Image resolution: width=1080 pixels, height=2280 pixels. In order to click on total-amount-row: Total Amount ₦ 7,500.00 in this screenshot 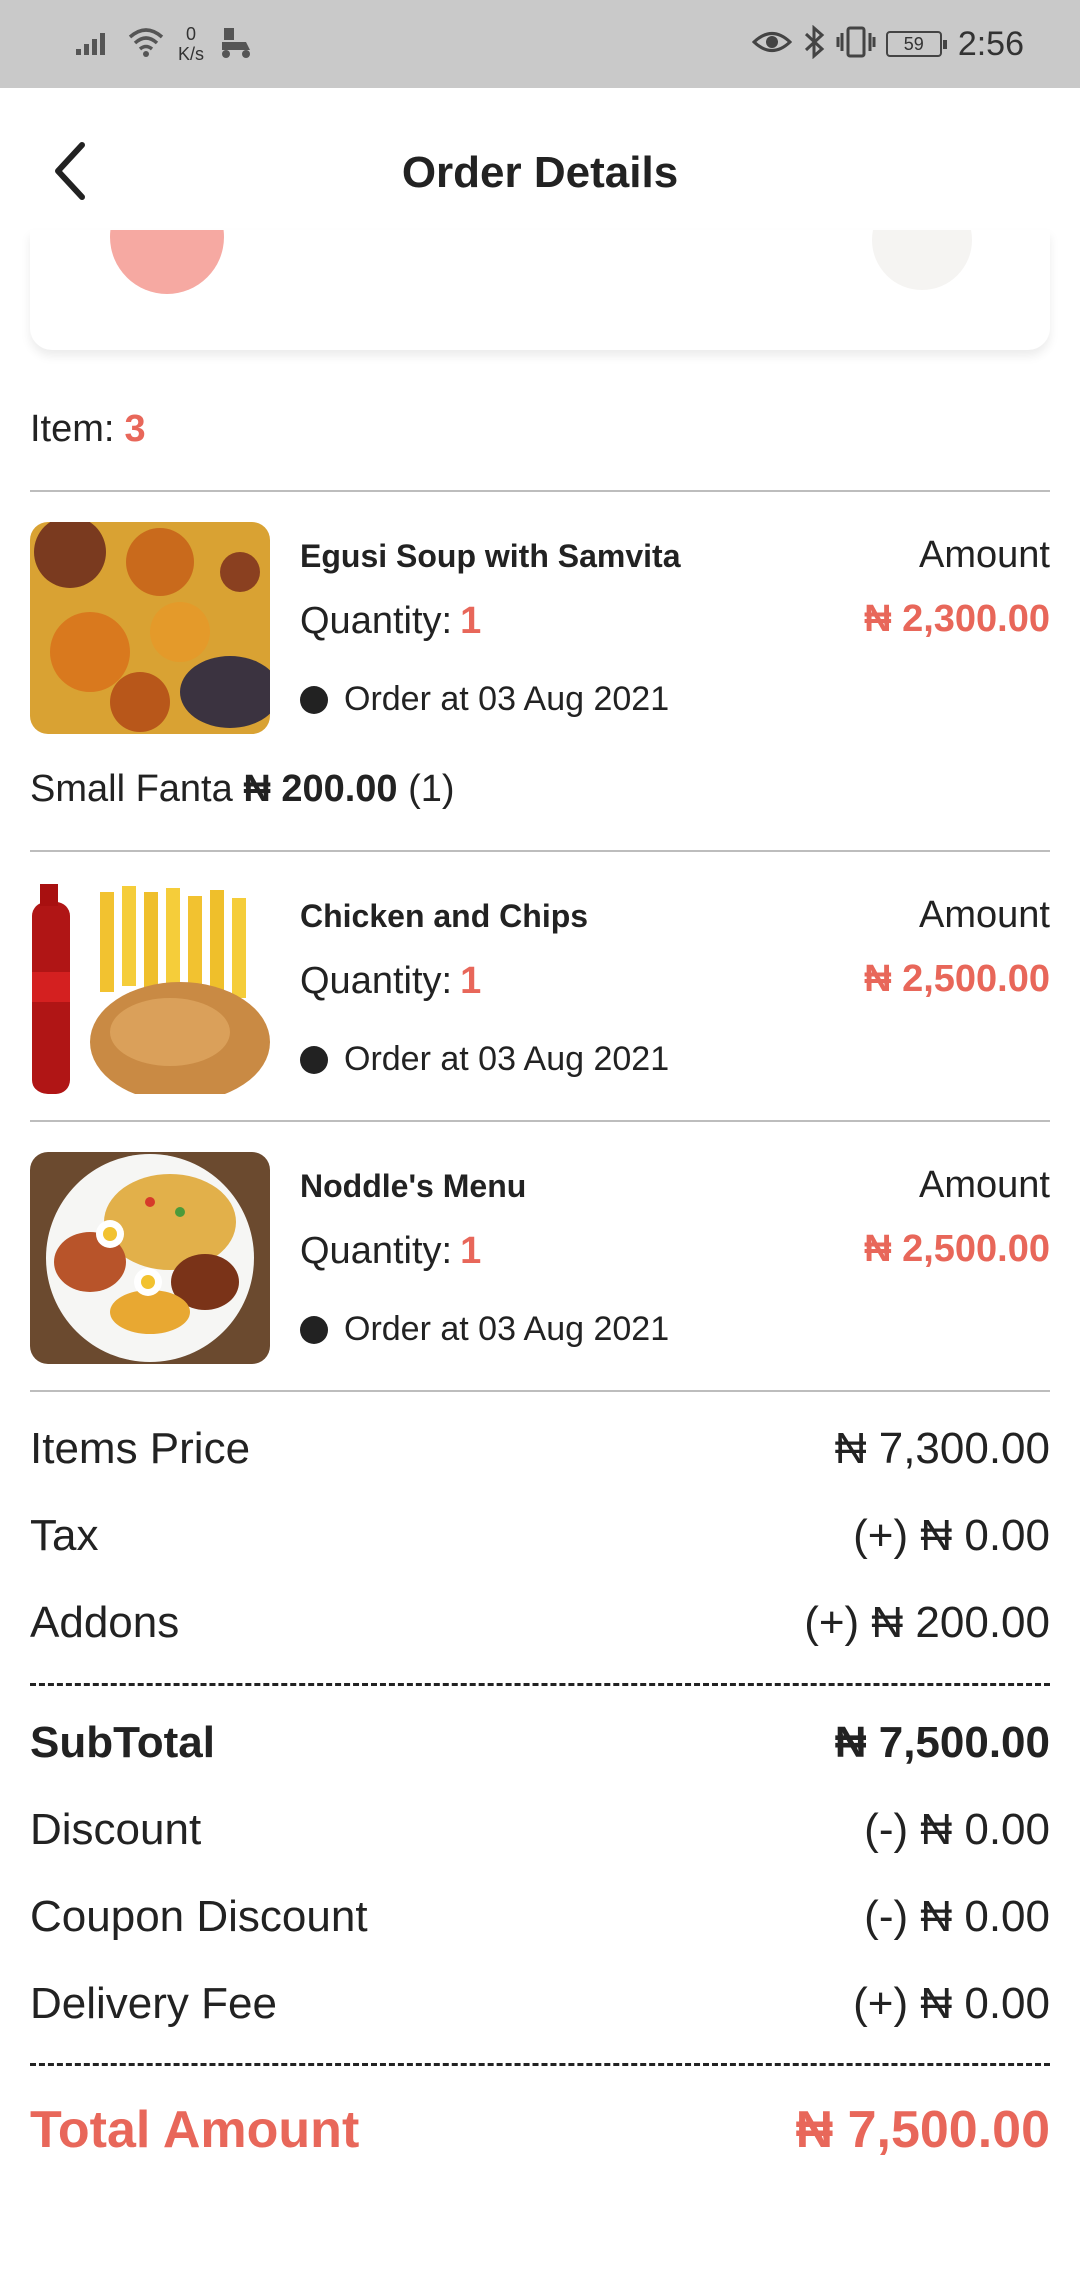, I will do `click(540, 2132)`.